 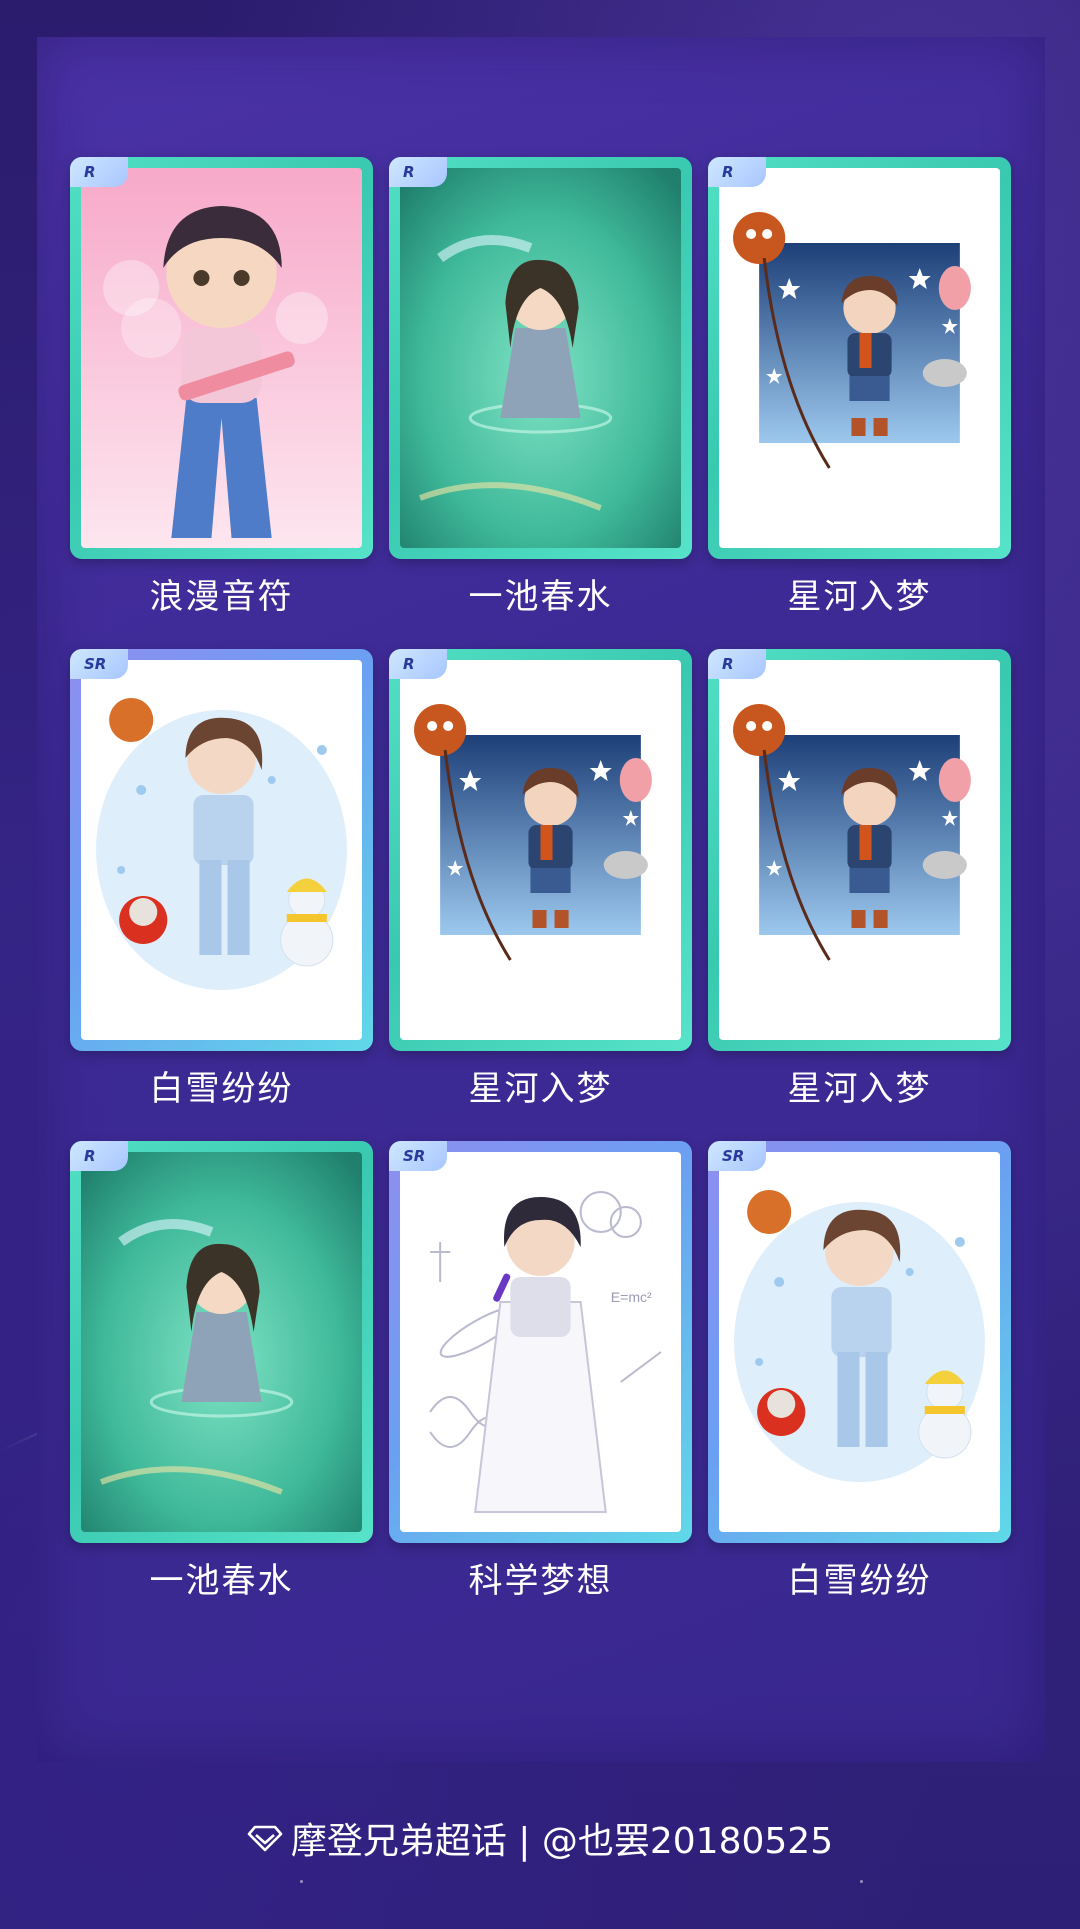 I want to click on card-title: 科学梦想, so click(x=540, y=1581).